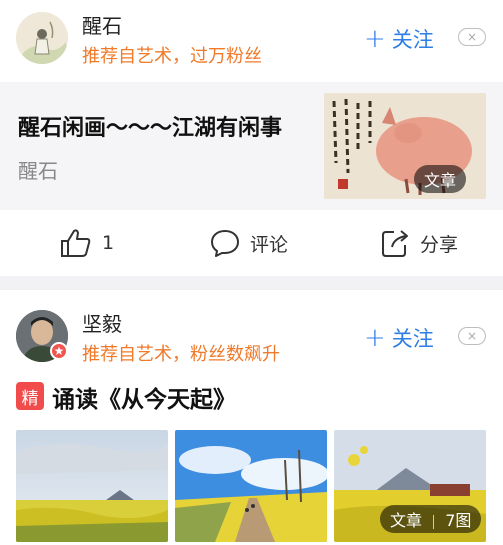 Image resolution: width=503 pixels, height=545 pixels. Describe the element at coordinates (59, 351) in the screenshot. I see `verified-badge-icon` at that location.